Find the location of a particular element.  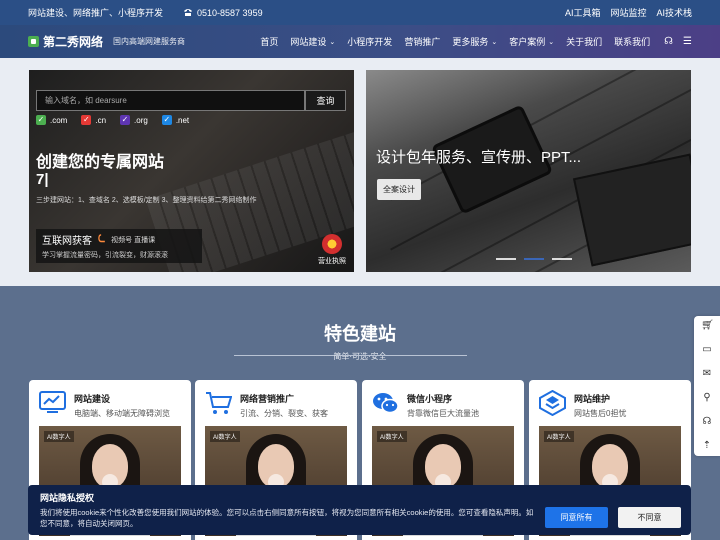

promo-subtitle: 学习掌握流量密码，引流裂变，财源滚滚 is located at coordinates (105, 255).